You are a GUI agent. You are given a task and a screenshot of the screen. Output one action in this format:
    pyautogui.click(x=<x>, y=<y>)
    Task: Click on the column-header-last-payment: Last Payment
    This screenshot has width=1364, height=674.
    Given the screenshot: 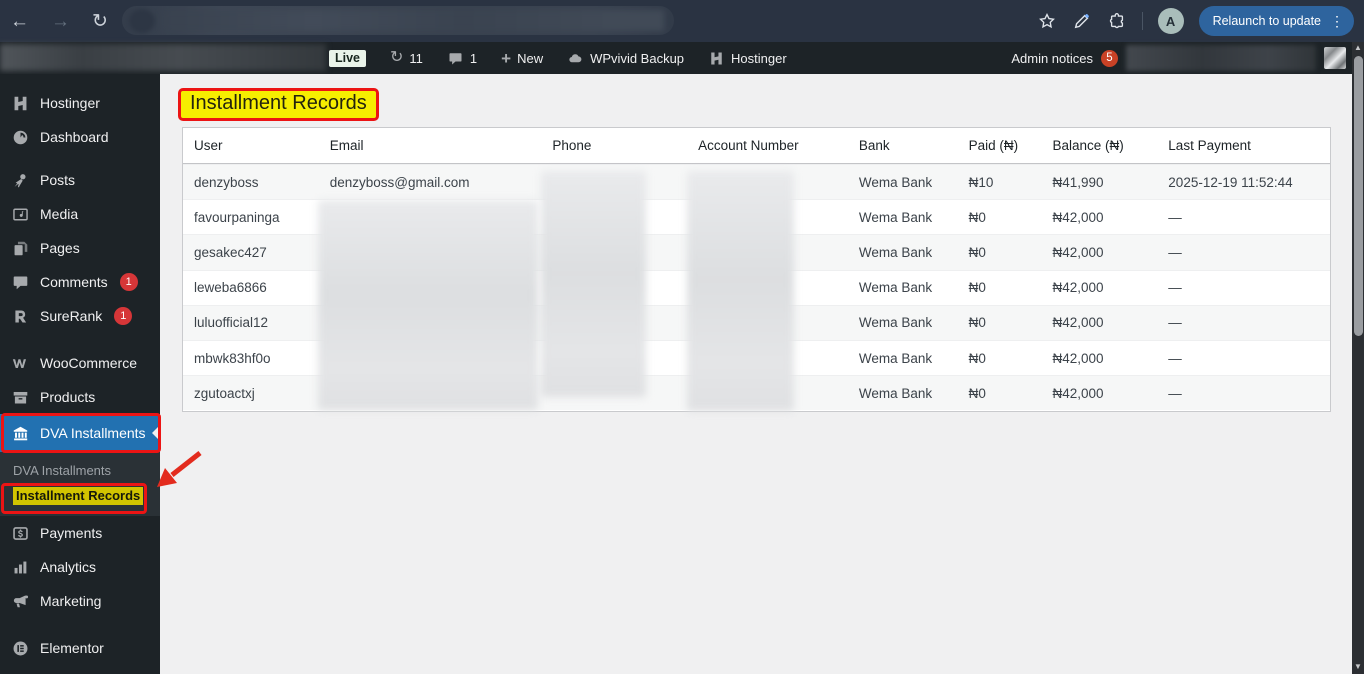 What is the action you would take?
    pyautogui.click(x=1209, y=145)
    